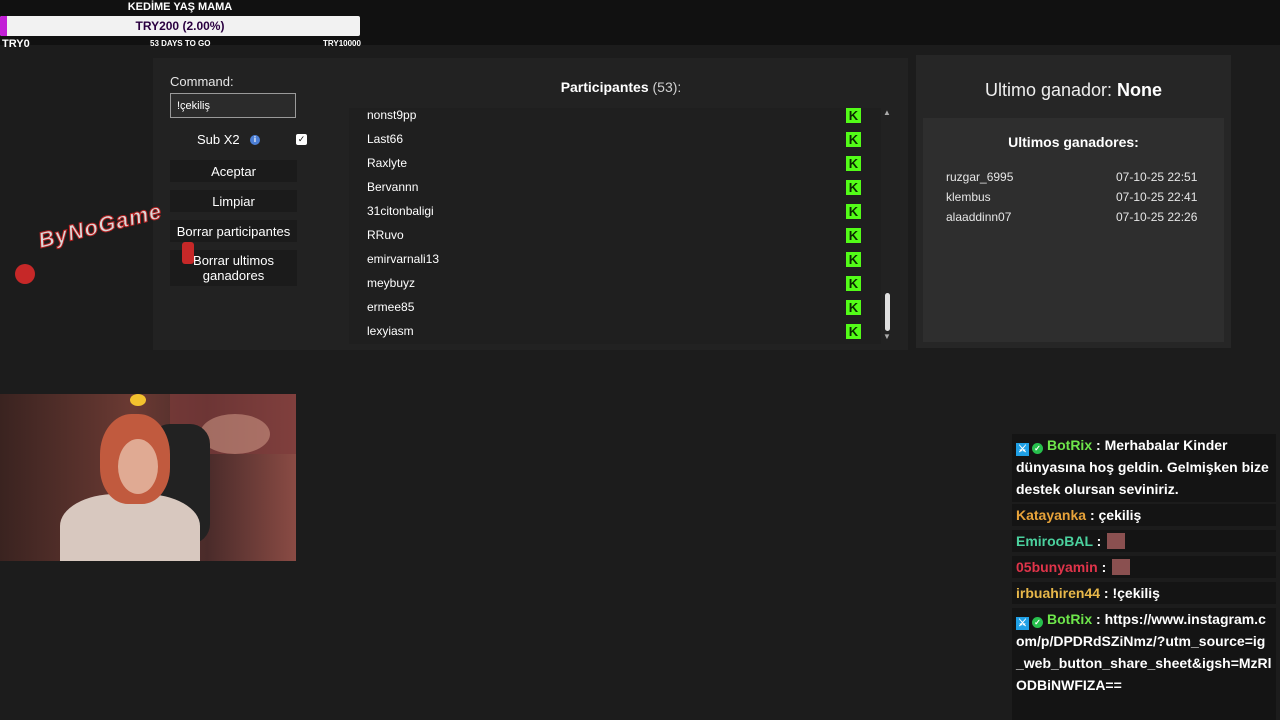 The width and height of the screenshot is (1280, 720). Describe the element at coordinates (1054, 541) in the screenshot. I see `chat-username: EmirooBAL` at that location.